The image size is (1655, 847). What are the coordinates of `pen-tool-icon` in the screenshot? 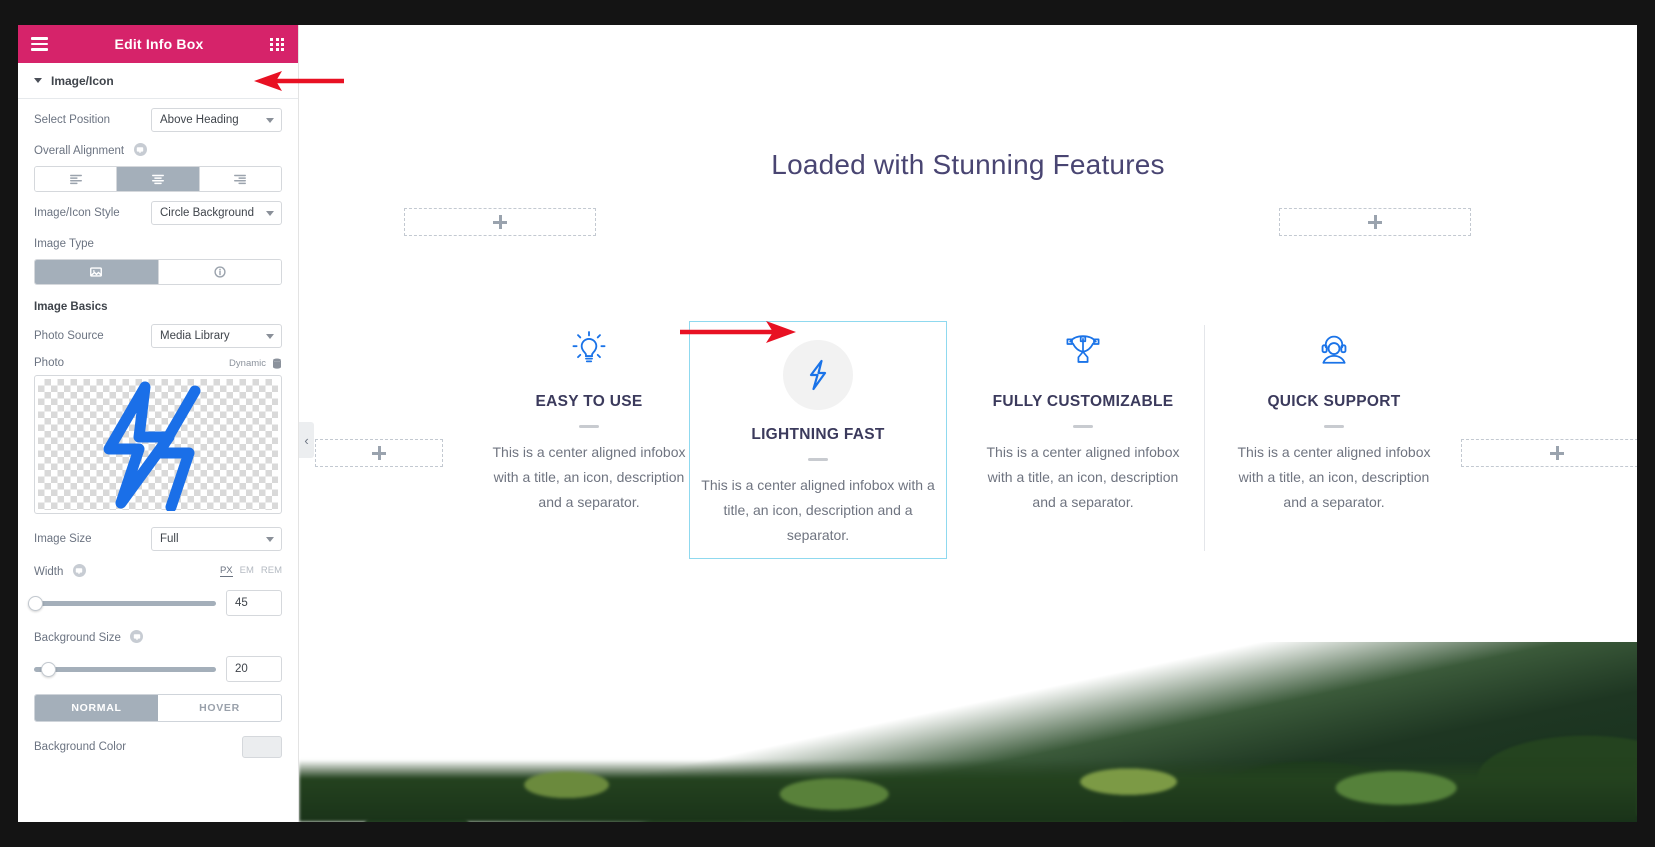 It's located at (1083, 349).